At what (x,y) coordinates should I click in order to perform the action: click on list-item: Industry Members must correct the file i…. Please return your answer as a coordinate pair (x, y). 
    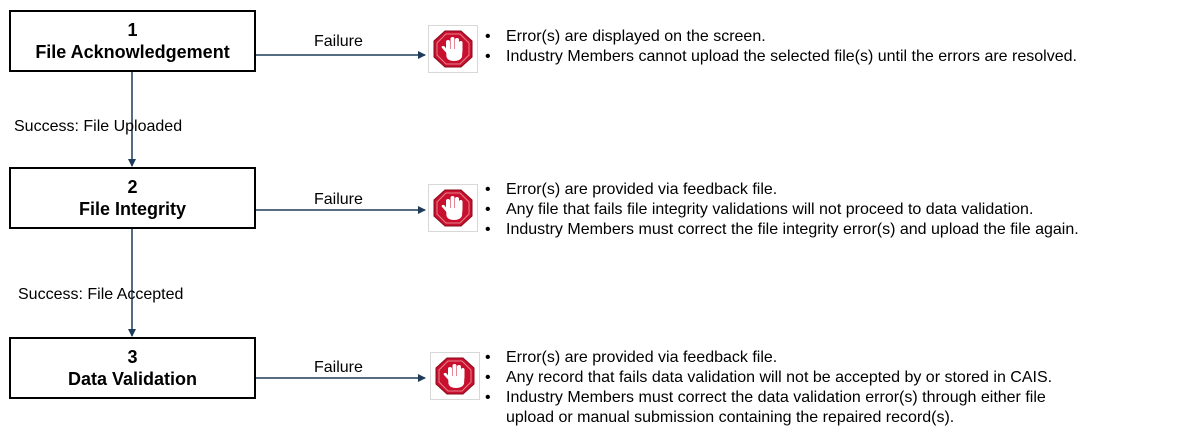
    Looking at the image, I should click on (782, 230).